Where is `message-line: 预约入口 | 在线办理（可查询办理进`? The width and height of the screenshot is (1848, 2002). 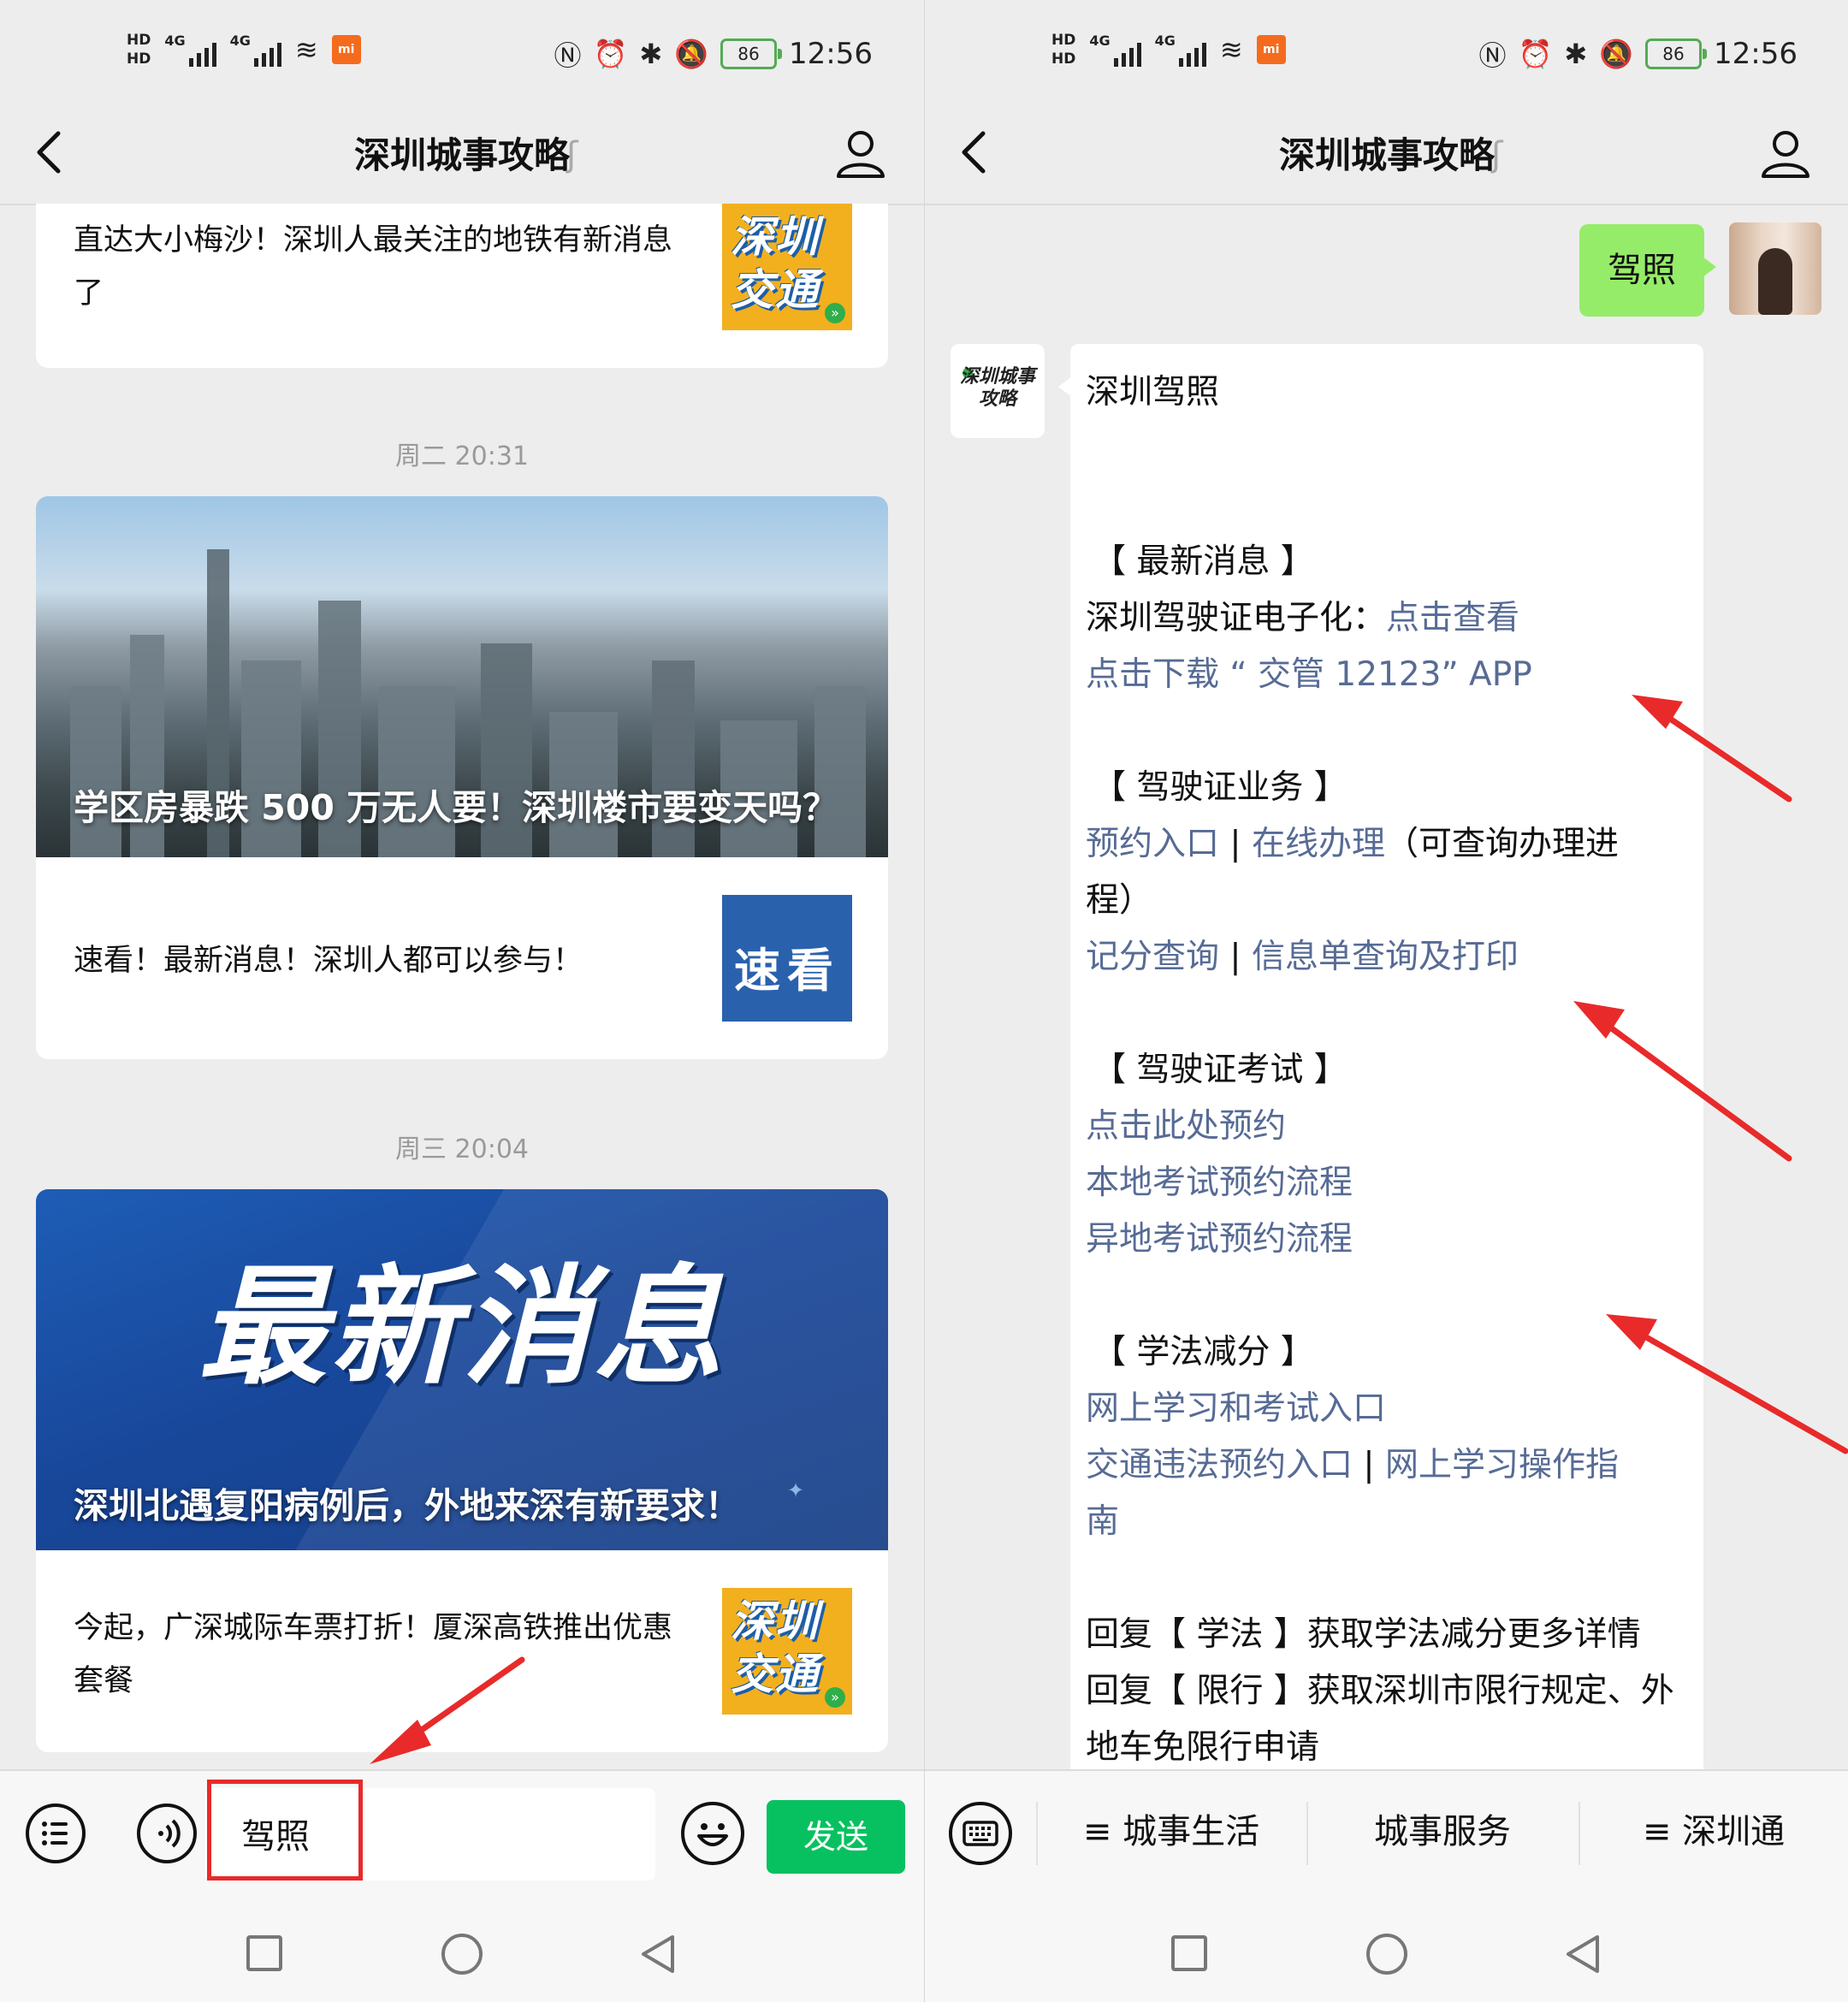 message-line: 预约入口 | 在线办理（可查询办理进 is located at coordinates (1352, 844).